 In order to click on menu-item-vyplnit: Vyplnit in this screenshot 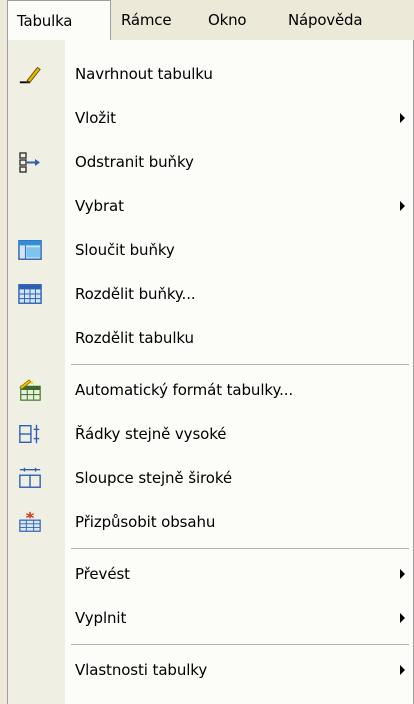, I will do `click(210, 618)`.